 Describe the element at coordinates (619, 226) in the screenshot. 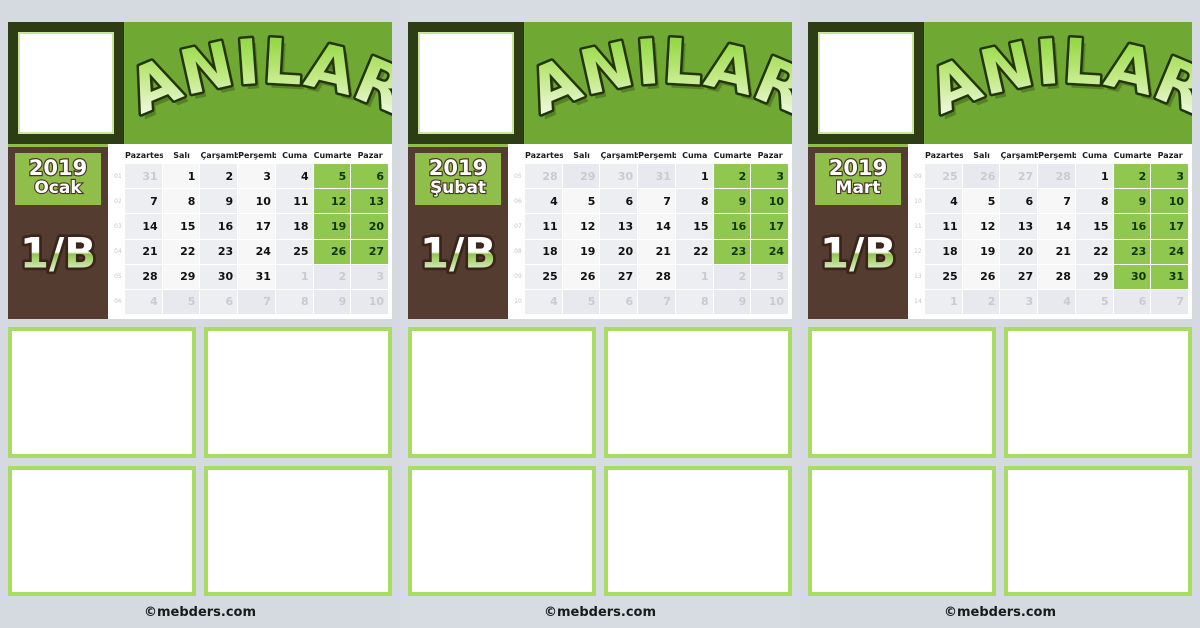

I see `day-cell: 13` at that location.